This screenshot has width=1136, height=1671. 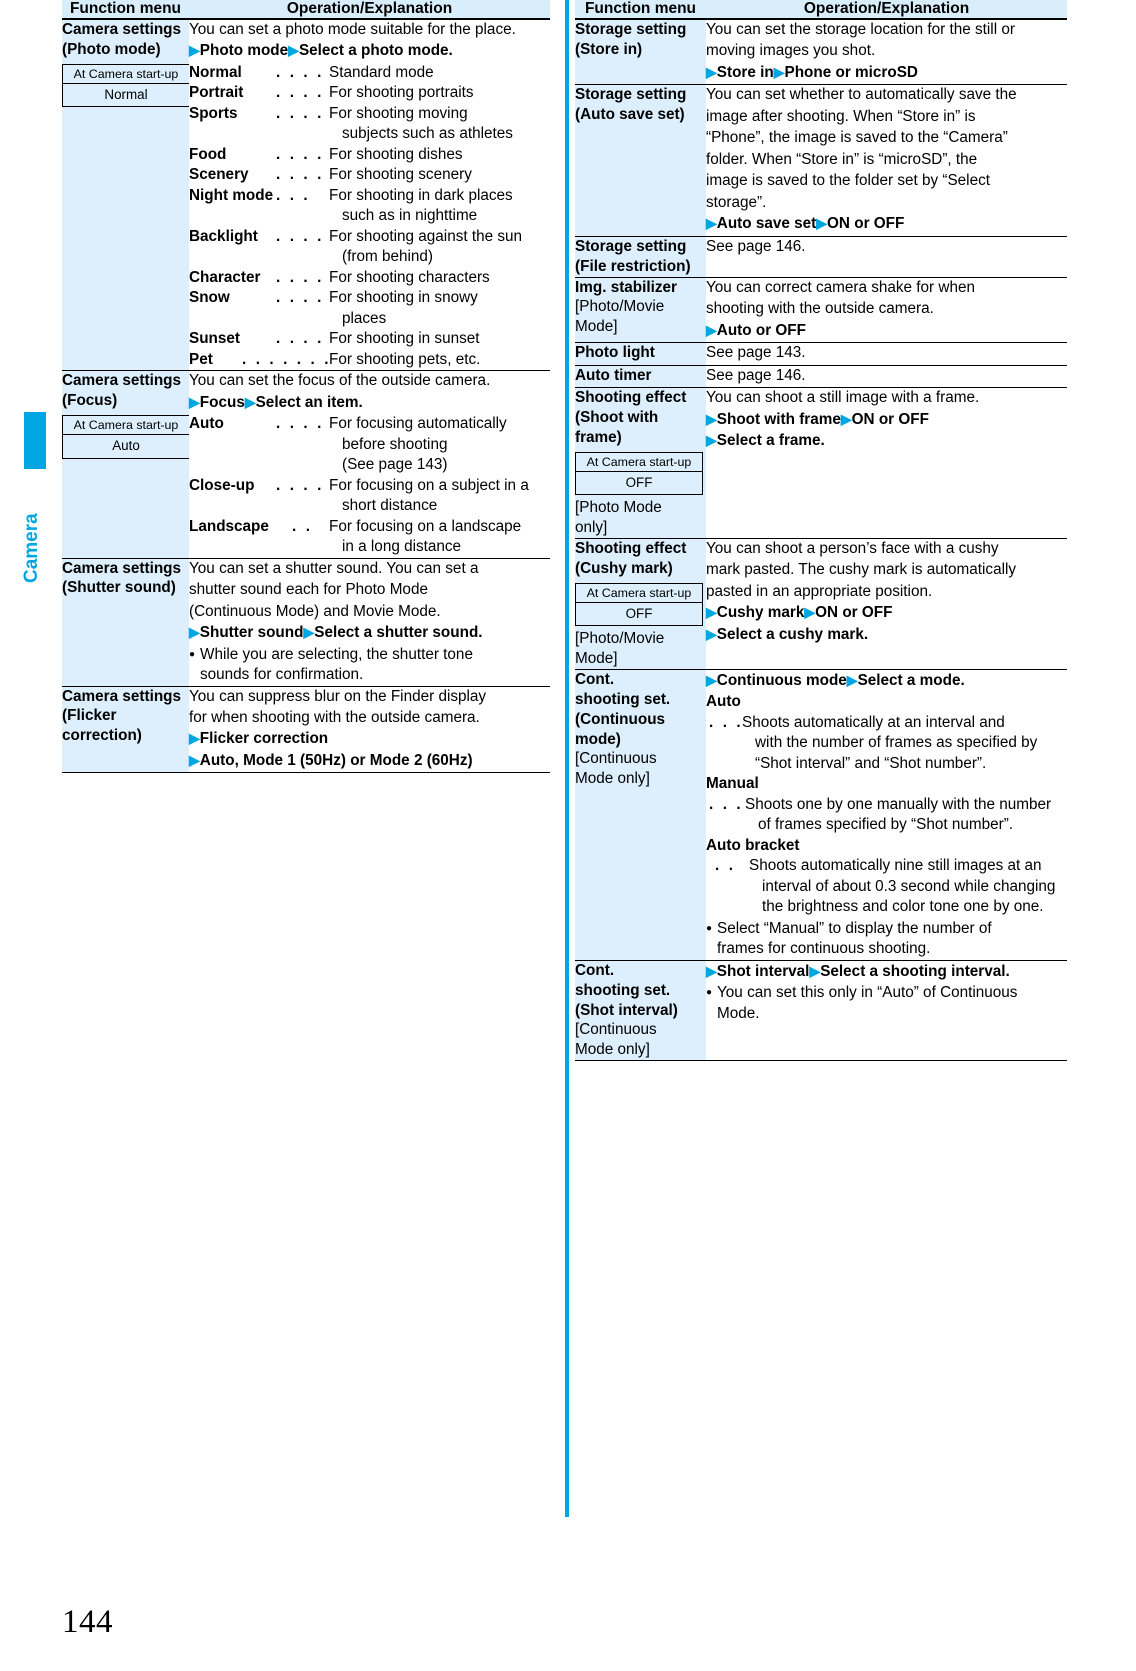 What do you see at coordinates (126, 446) in the screenshot?
I see `startup-default-value: Auto` at bounding box center [126, 446].